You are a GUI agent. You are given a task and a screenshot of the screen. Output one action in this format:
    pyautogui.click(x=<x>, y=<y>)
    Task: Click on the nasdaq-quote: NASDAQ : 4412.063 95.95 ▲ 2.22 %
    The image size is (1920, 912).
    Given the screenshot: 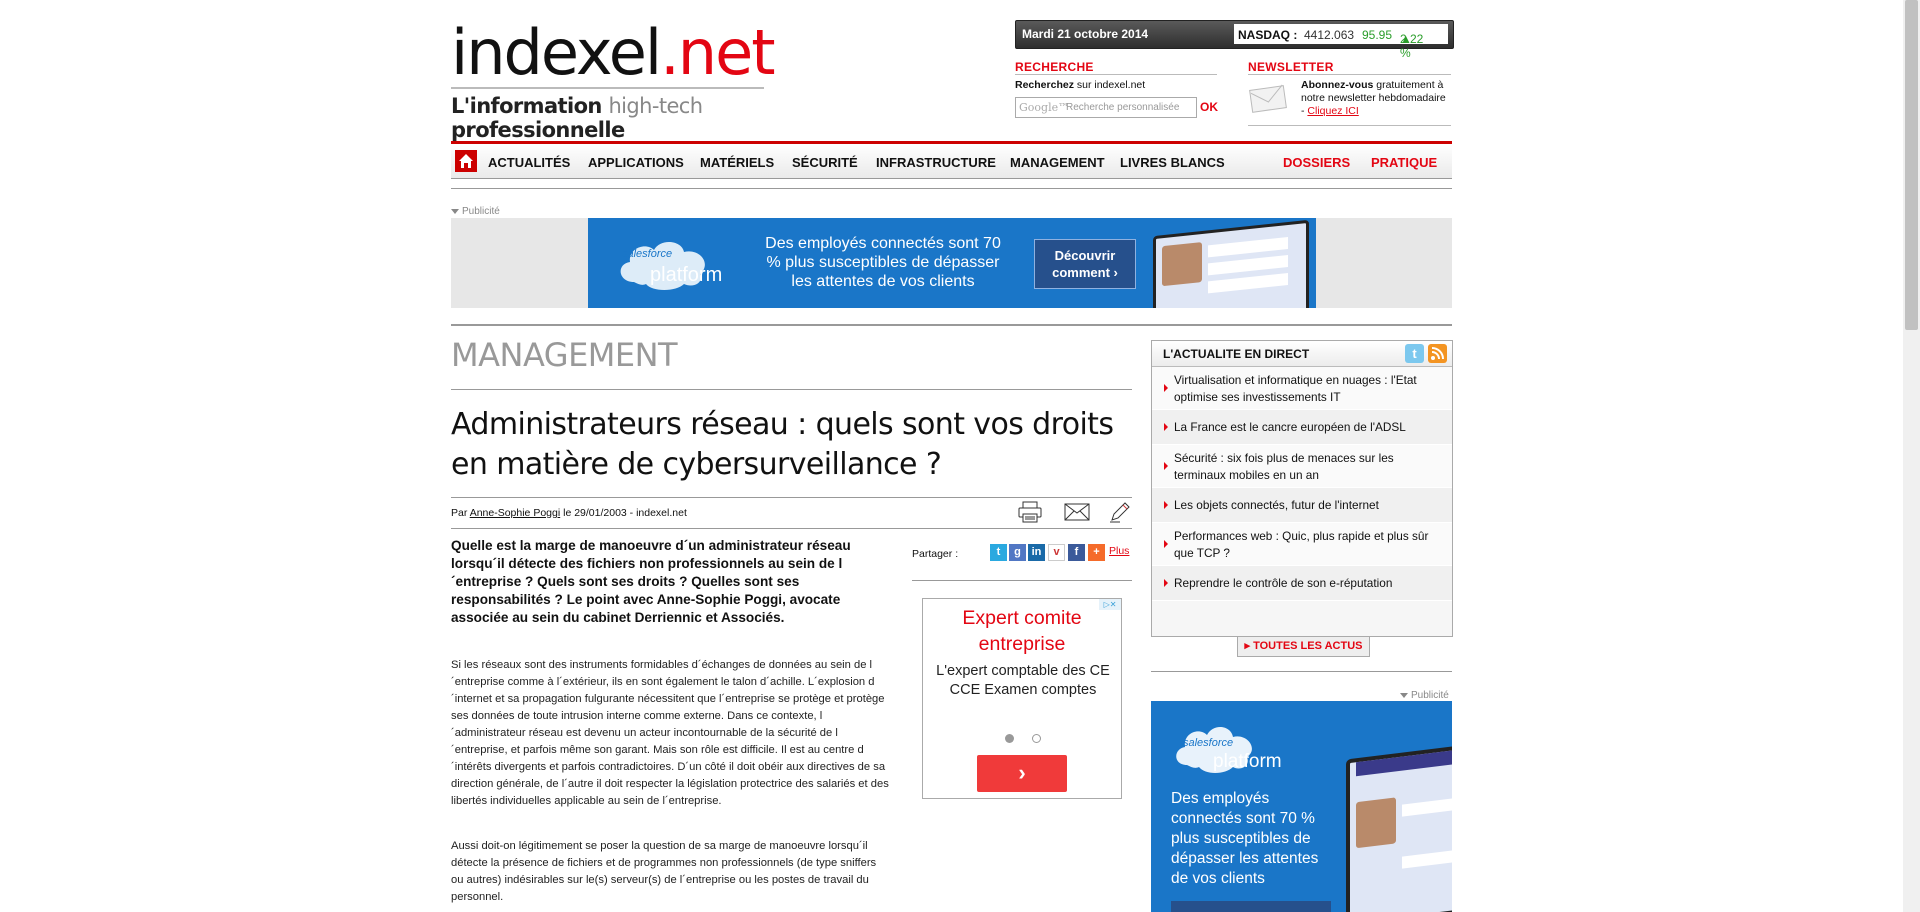 What is the action you would take?
    pyautogui.click(x=1341, y=42)
    